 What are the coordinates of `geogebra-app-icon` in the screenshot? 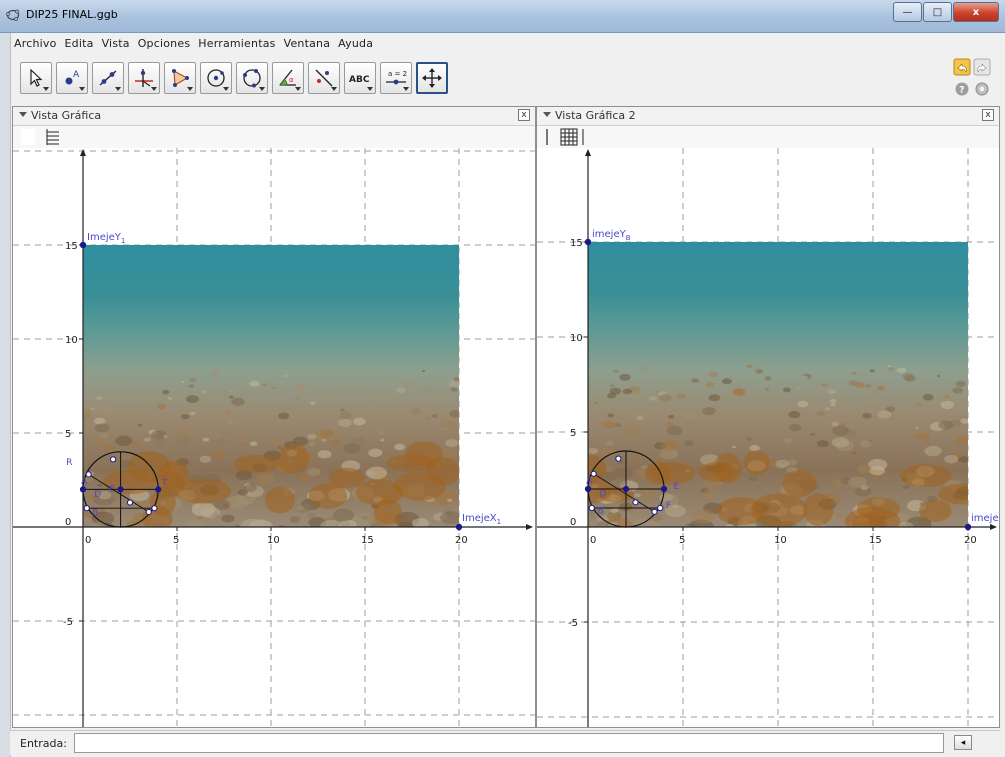 It's located at (13, 15).